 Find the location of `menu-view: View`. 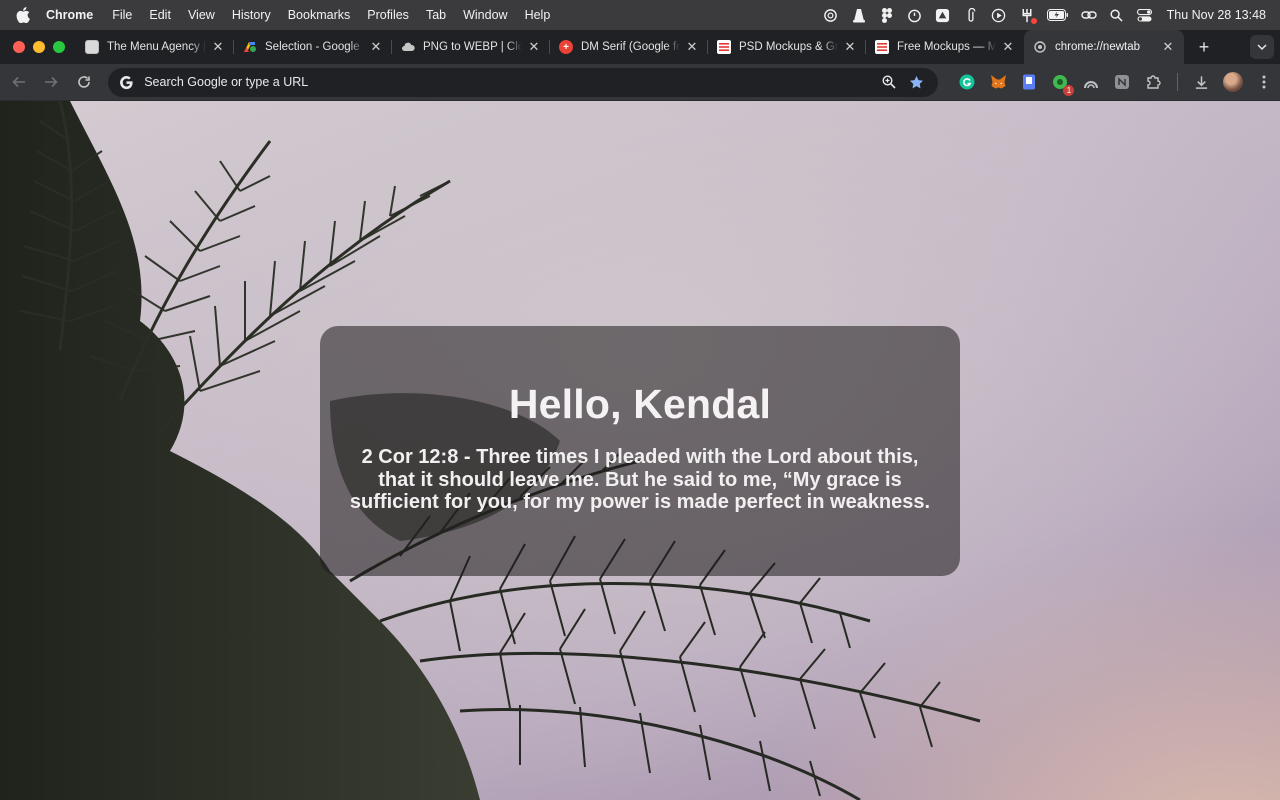

menu-view: View is located at coordinates (201, 15).